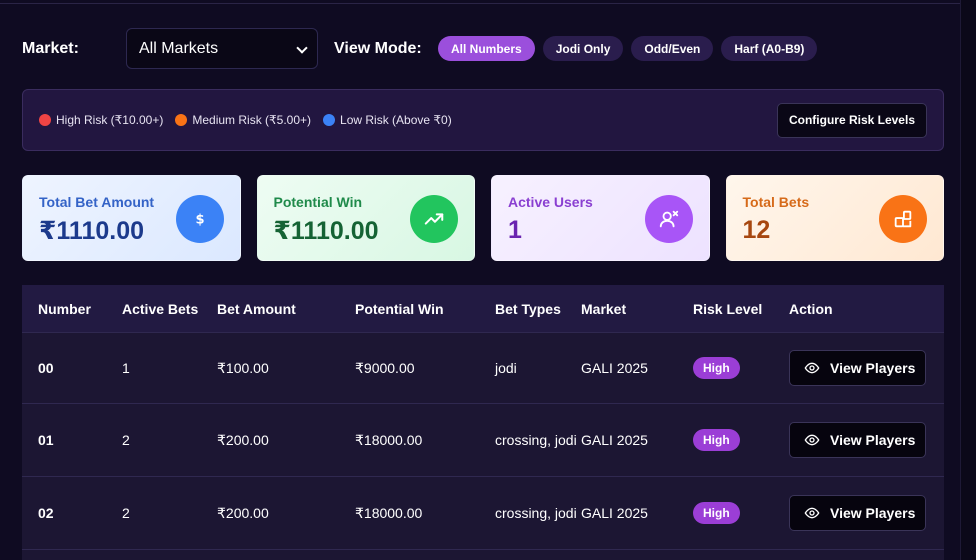 The height and width of the screenshot is (560, 976). Describe the element at coordinates (286, 309) in the screenshot. I see `column-header: Bet Amount` at that location.